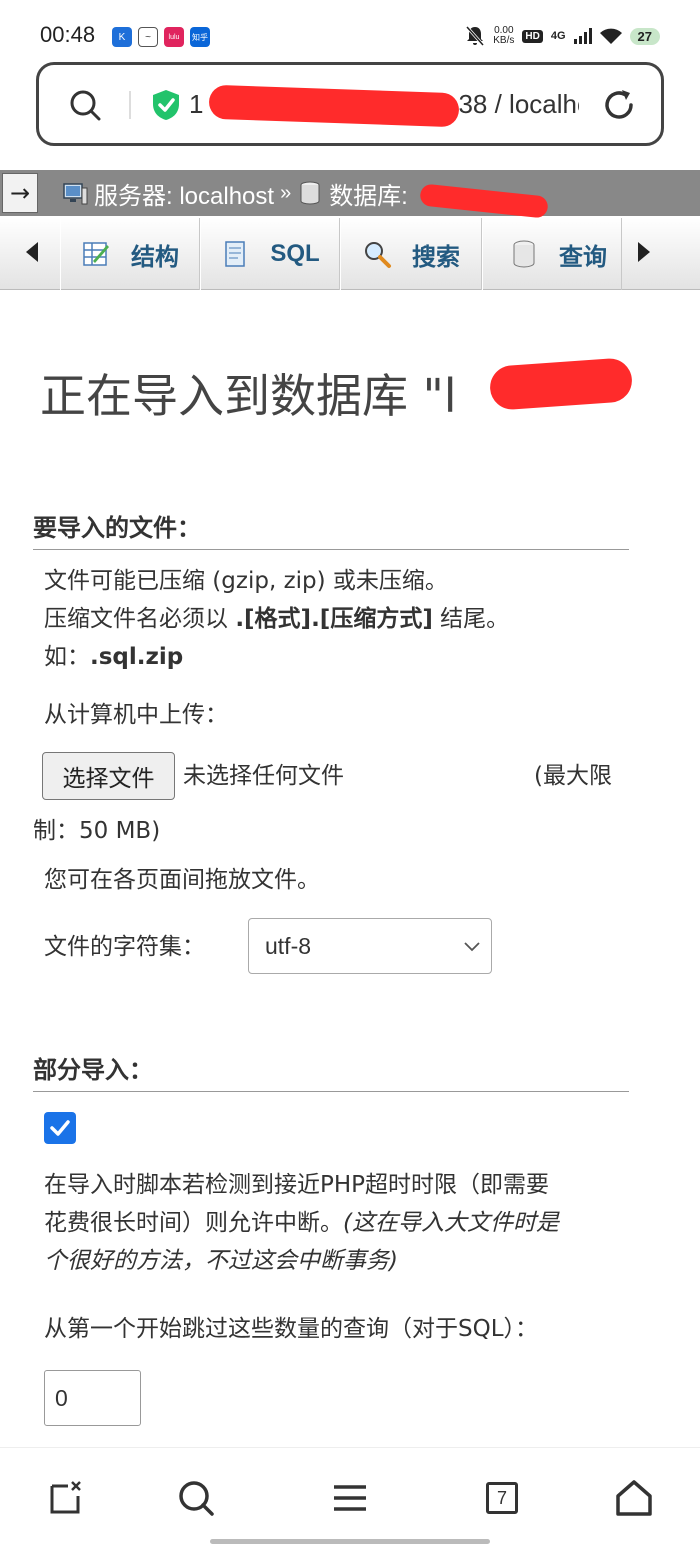 The image size is (700, 1547). I want to click on sql-icon, so click(235, 254).